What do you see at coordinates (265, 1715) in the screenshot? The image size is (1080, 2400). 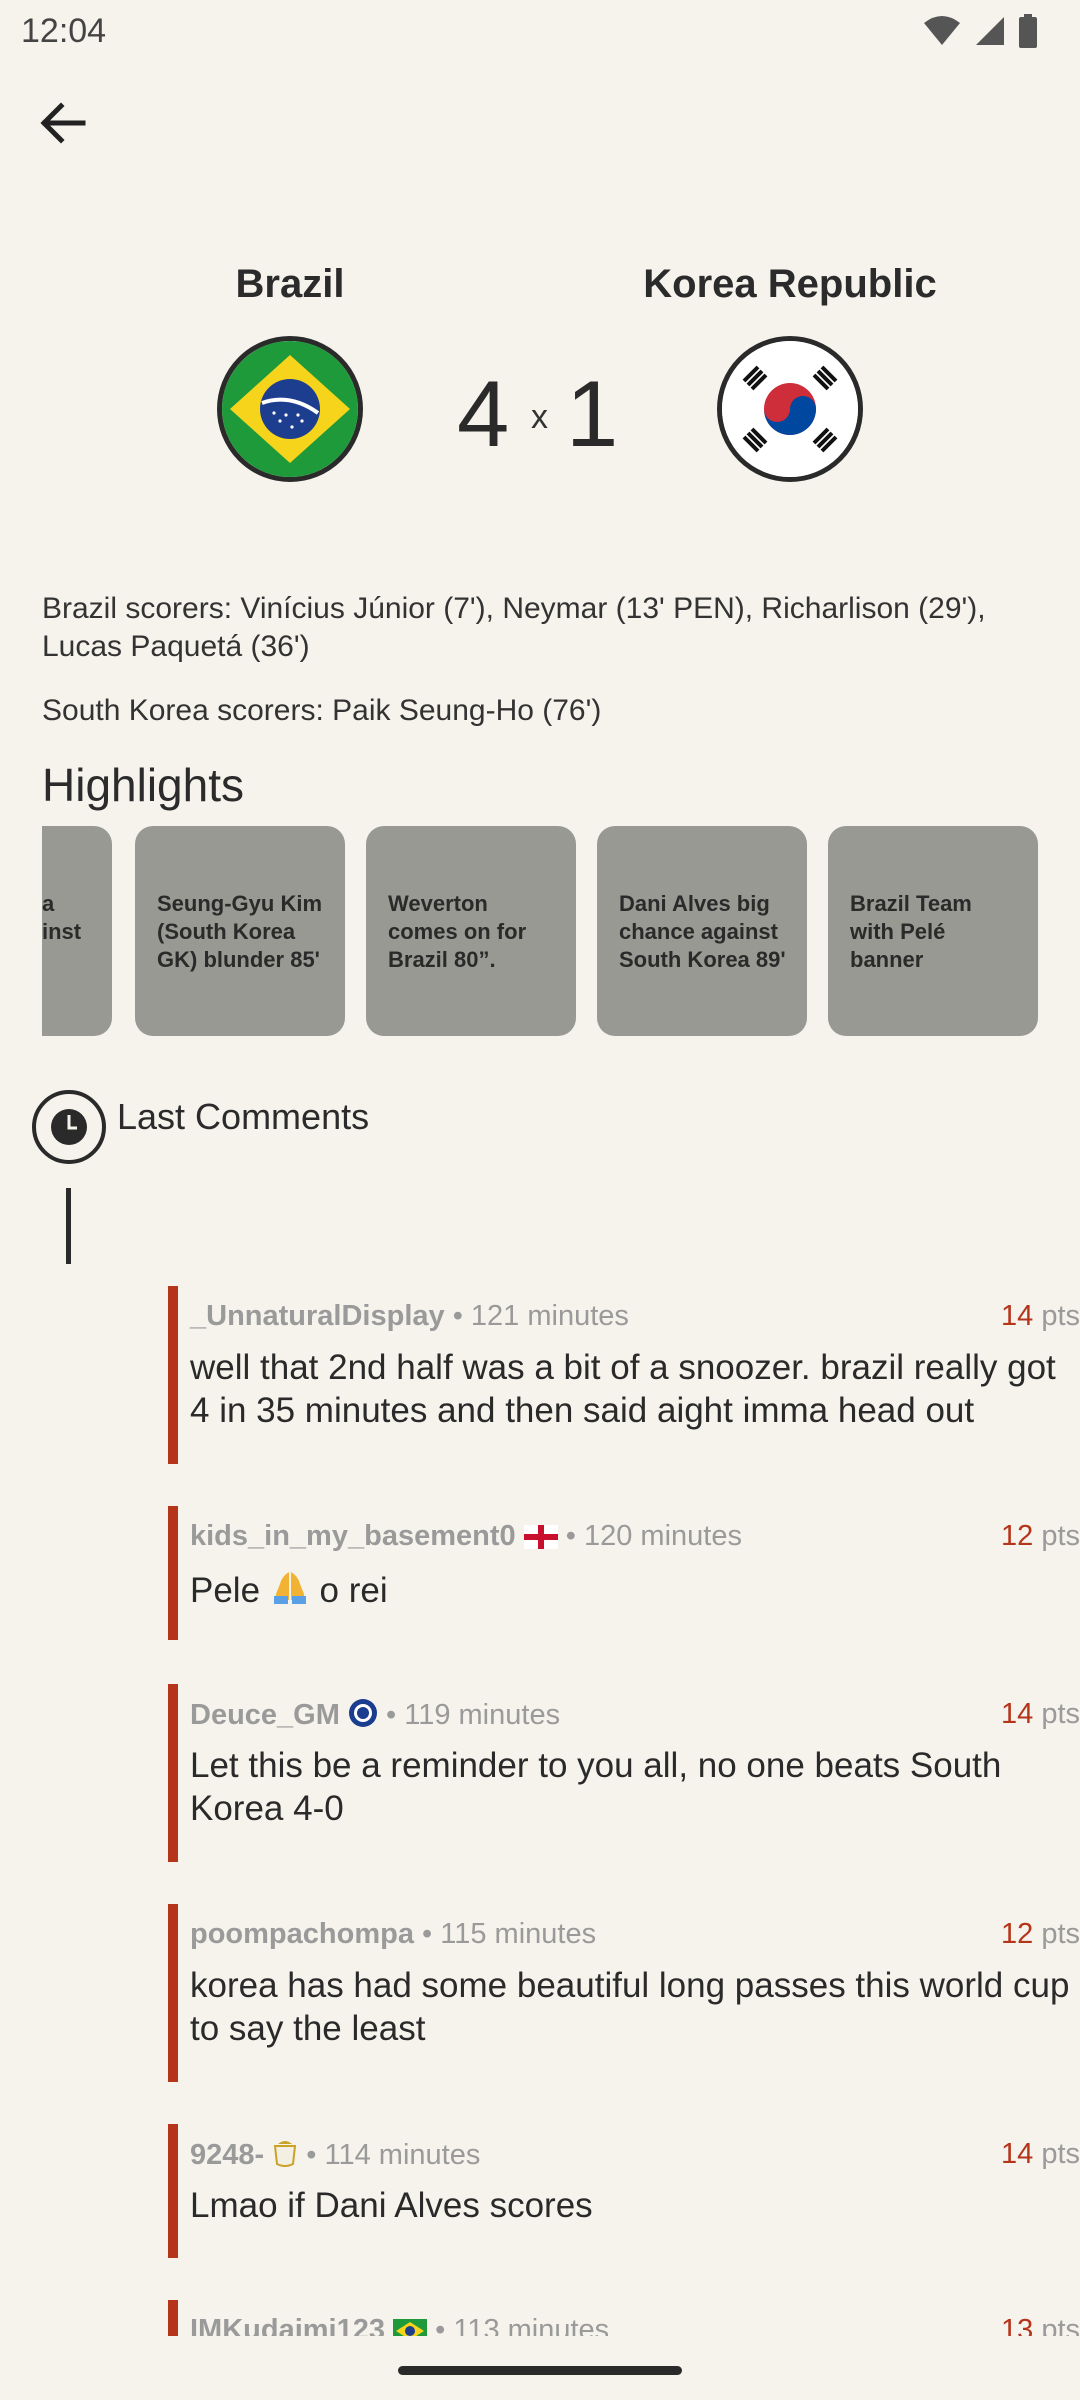 I see `comment-username: Deuce_GM` at bounding box center [265, 1715].